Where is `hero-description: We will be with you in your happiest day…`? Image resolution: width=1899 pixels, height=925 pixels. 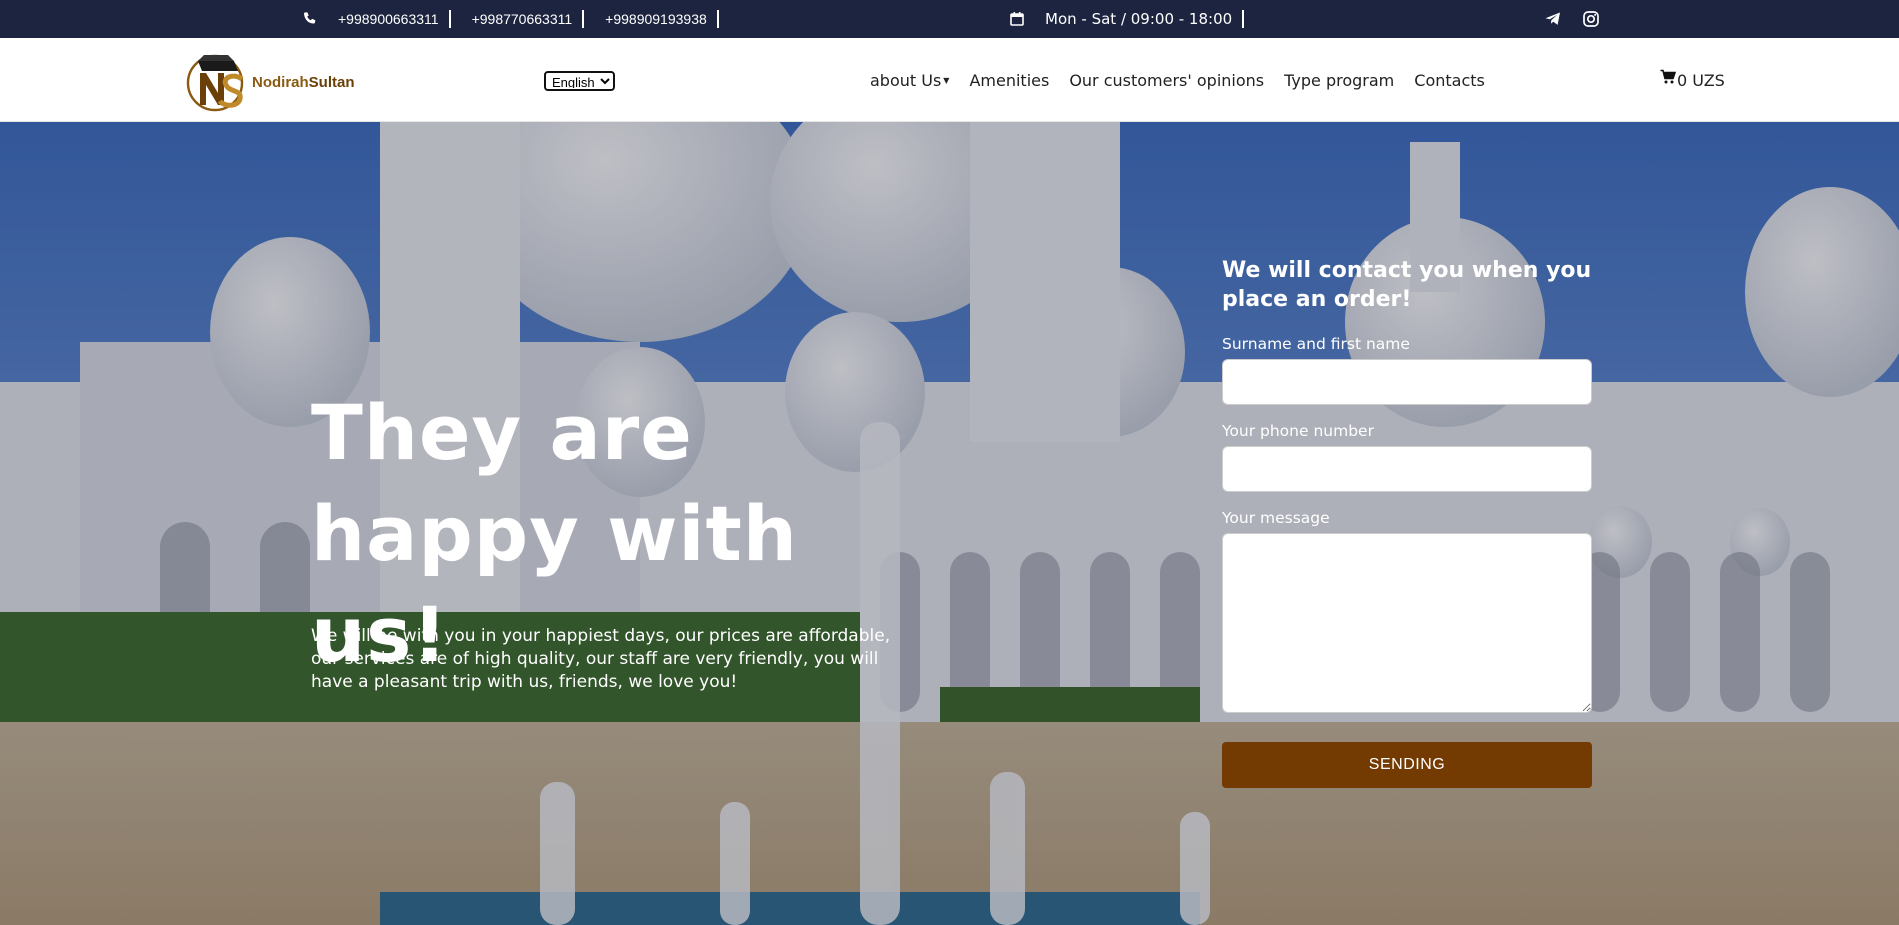 hero-description: We will be with you in your happiest day… is located at coordinates (601, 659).